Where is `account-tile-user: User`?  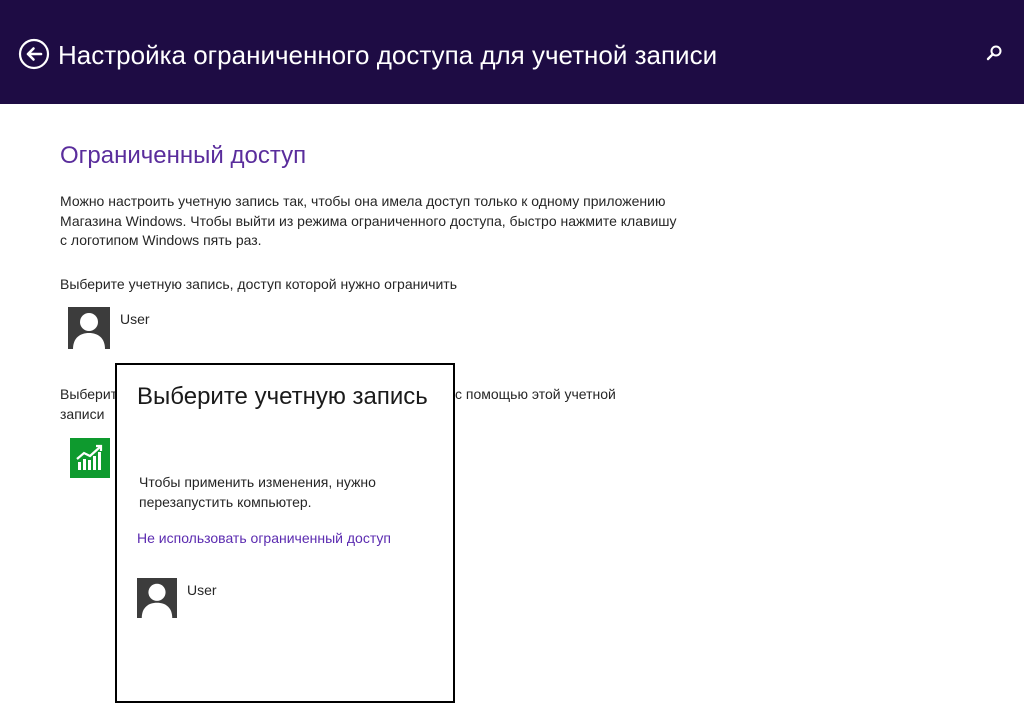
account-tile-user: User is located at coordinates (168, 329).